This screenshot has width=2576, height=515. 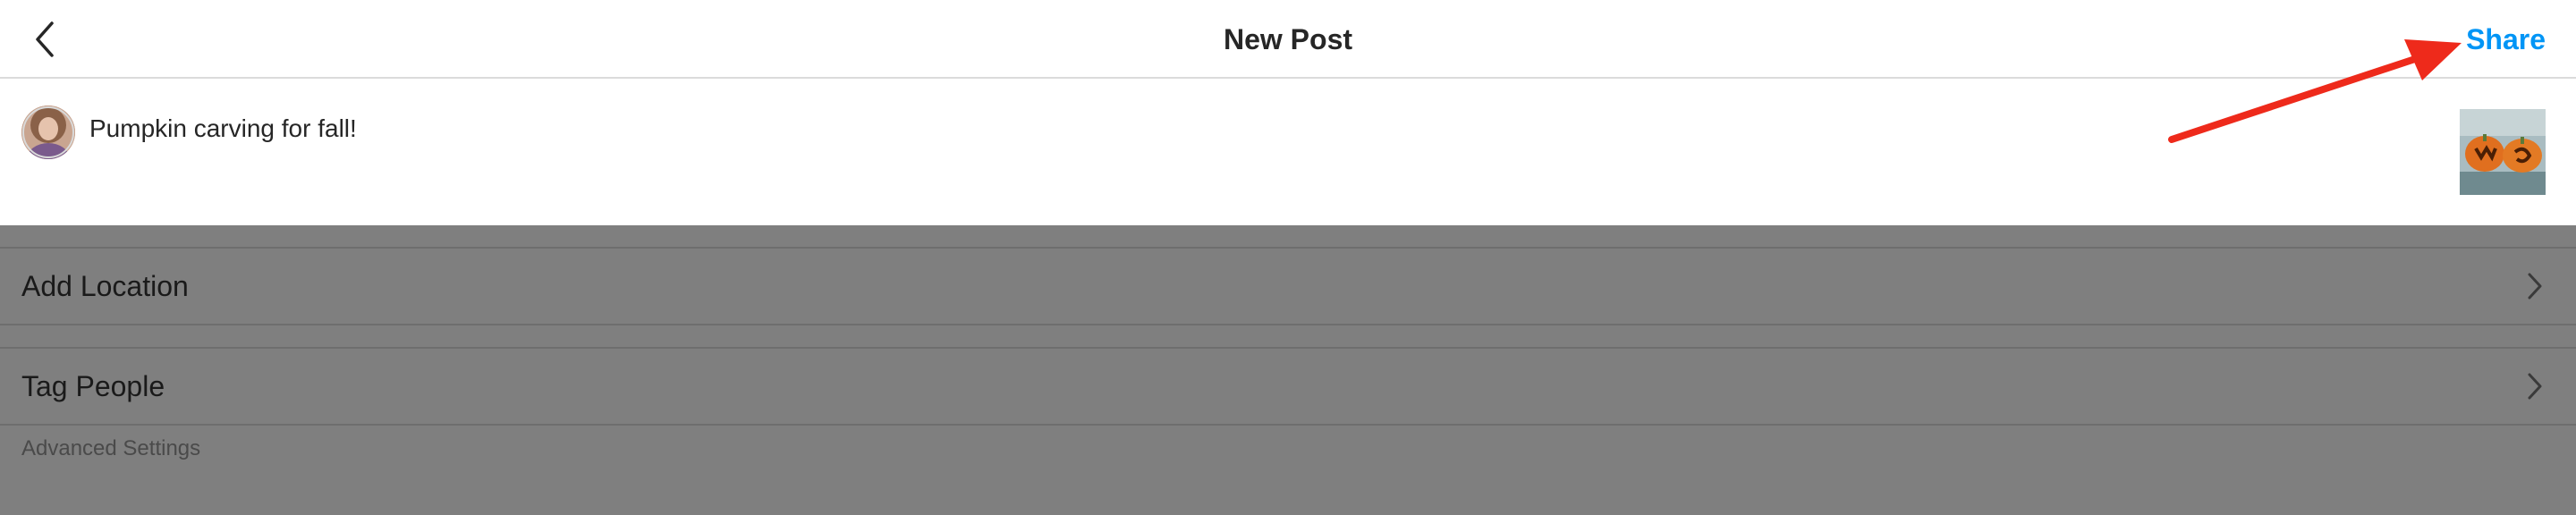 What do you see at coordinates (105, 286) in the screenshot?
I see `add-location-label: Add Location` at bounding box center [105, 286].